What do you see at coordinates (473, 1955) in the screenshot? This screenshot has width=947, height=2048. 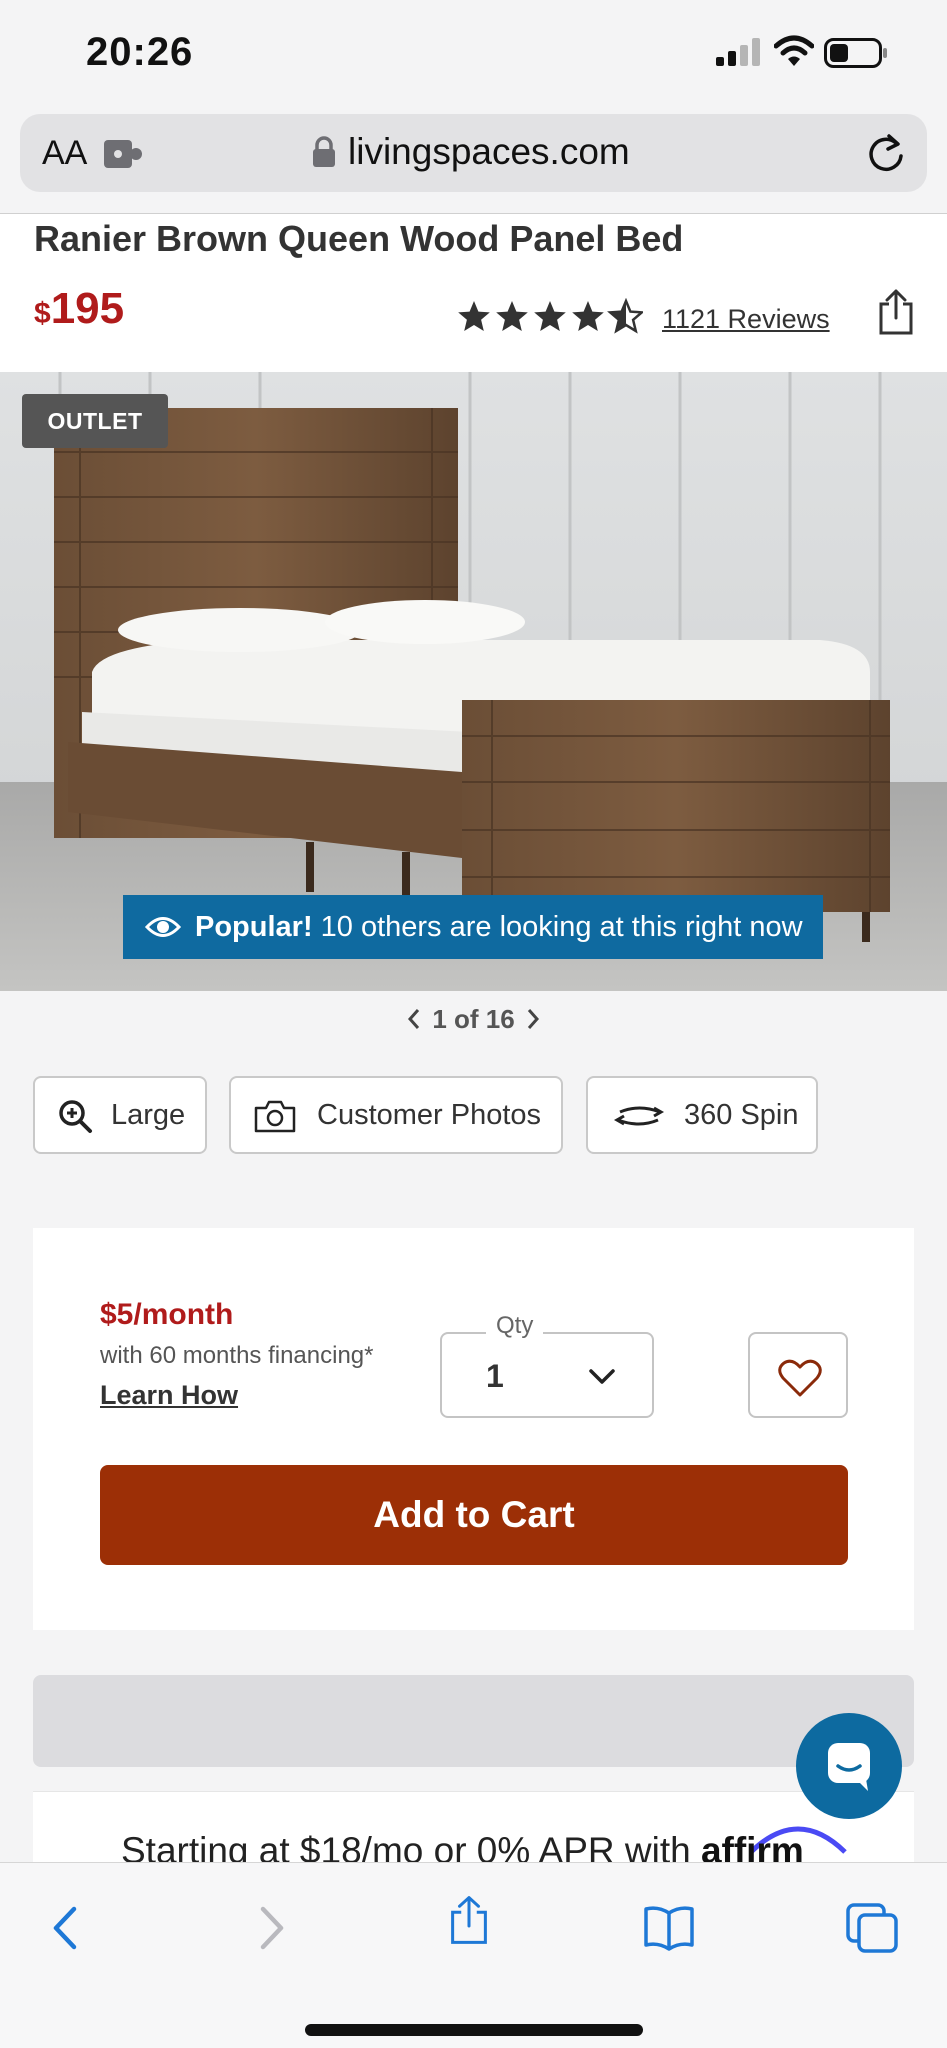 I see `browser-toolbar` at bounding box center [473, 1955].